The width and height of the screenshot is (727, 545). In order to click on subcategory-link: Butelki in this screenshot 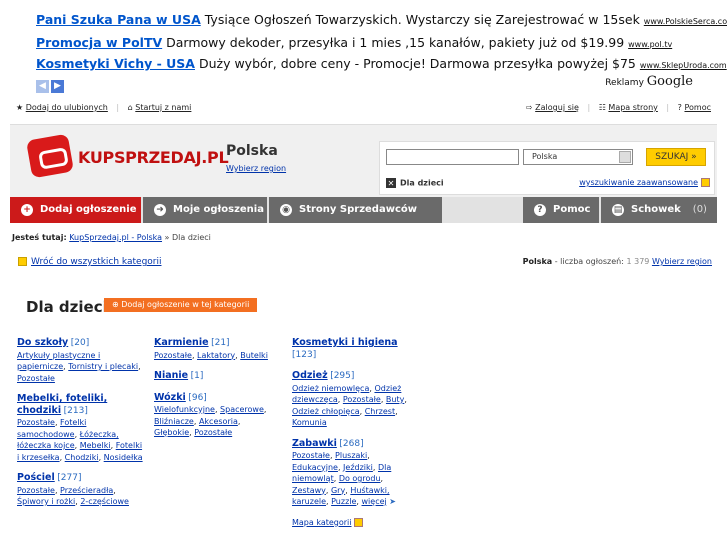, I will do `click(254, 355)`.